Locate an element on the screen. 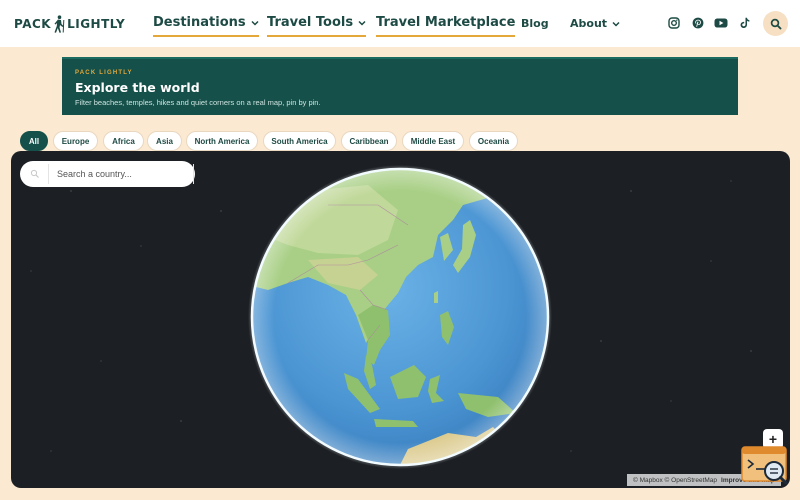  country-search-box is located at coordinates (107, 174).